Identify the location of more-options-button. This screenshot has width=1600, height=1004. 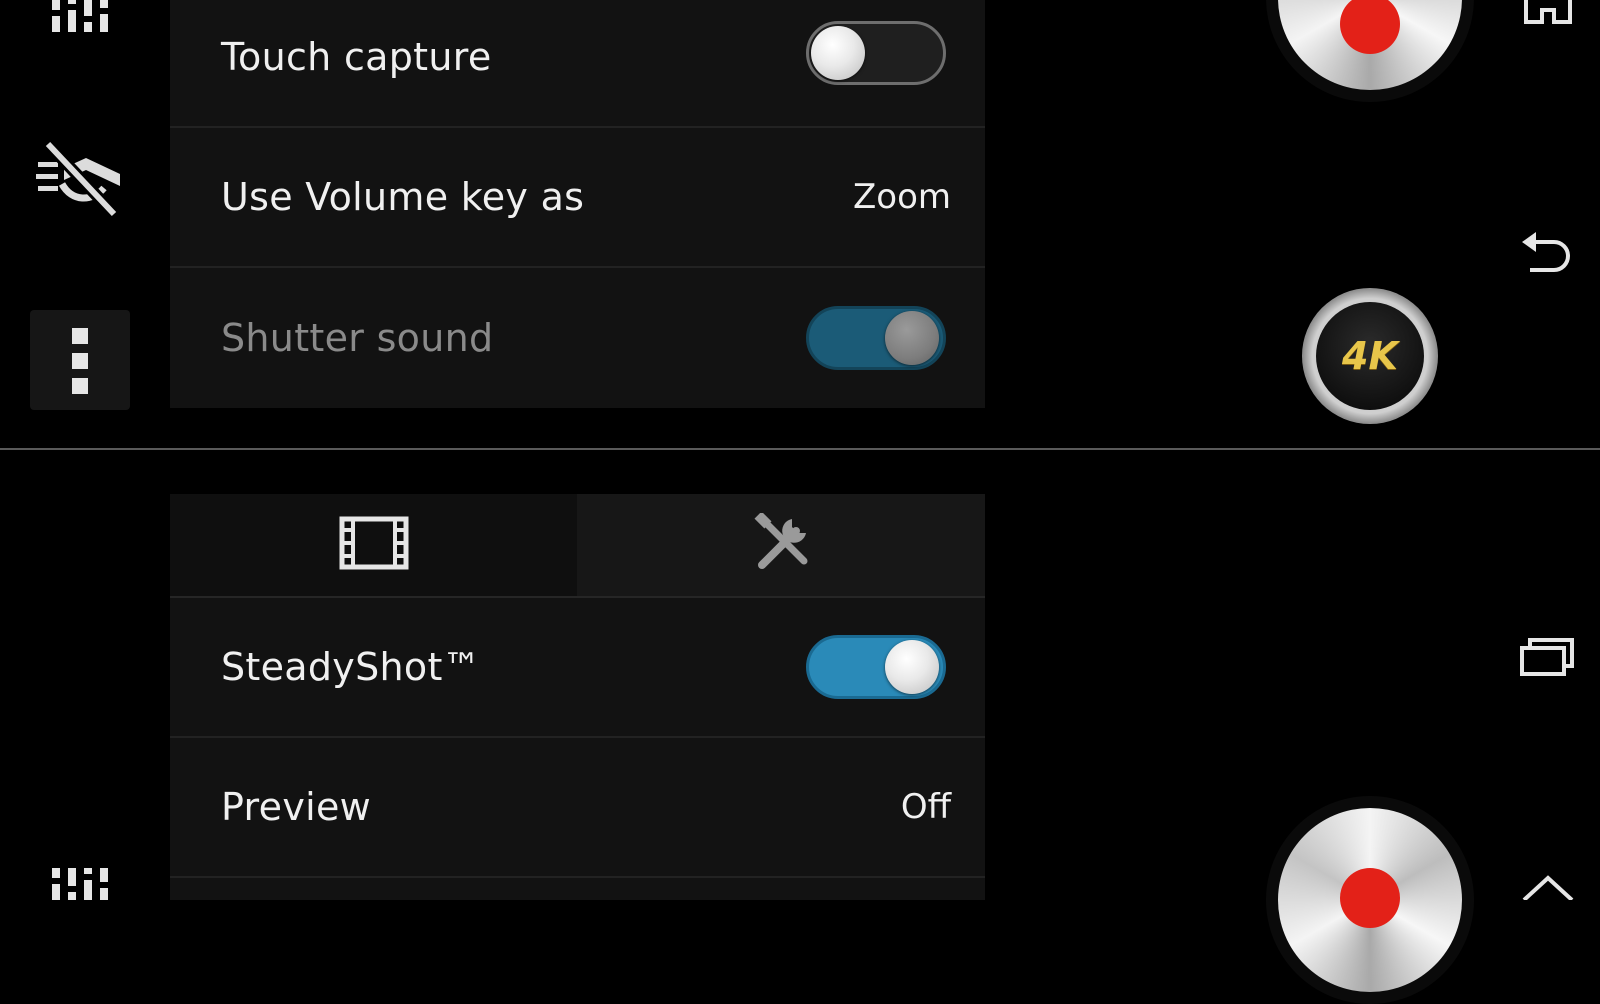
(80, 360).